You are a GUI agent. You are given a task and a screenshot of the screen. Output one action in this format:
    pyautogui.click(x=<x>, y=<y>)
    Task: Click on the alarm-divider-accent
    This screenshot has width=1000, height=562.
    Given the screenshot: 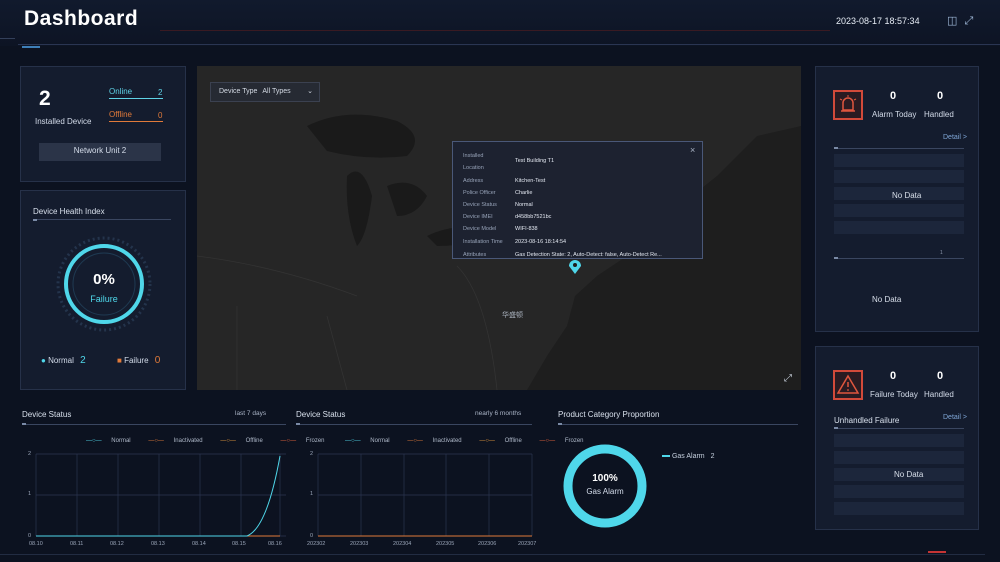 What is the action you would take?
    pyautogui.click(x=836, y=148)
    